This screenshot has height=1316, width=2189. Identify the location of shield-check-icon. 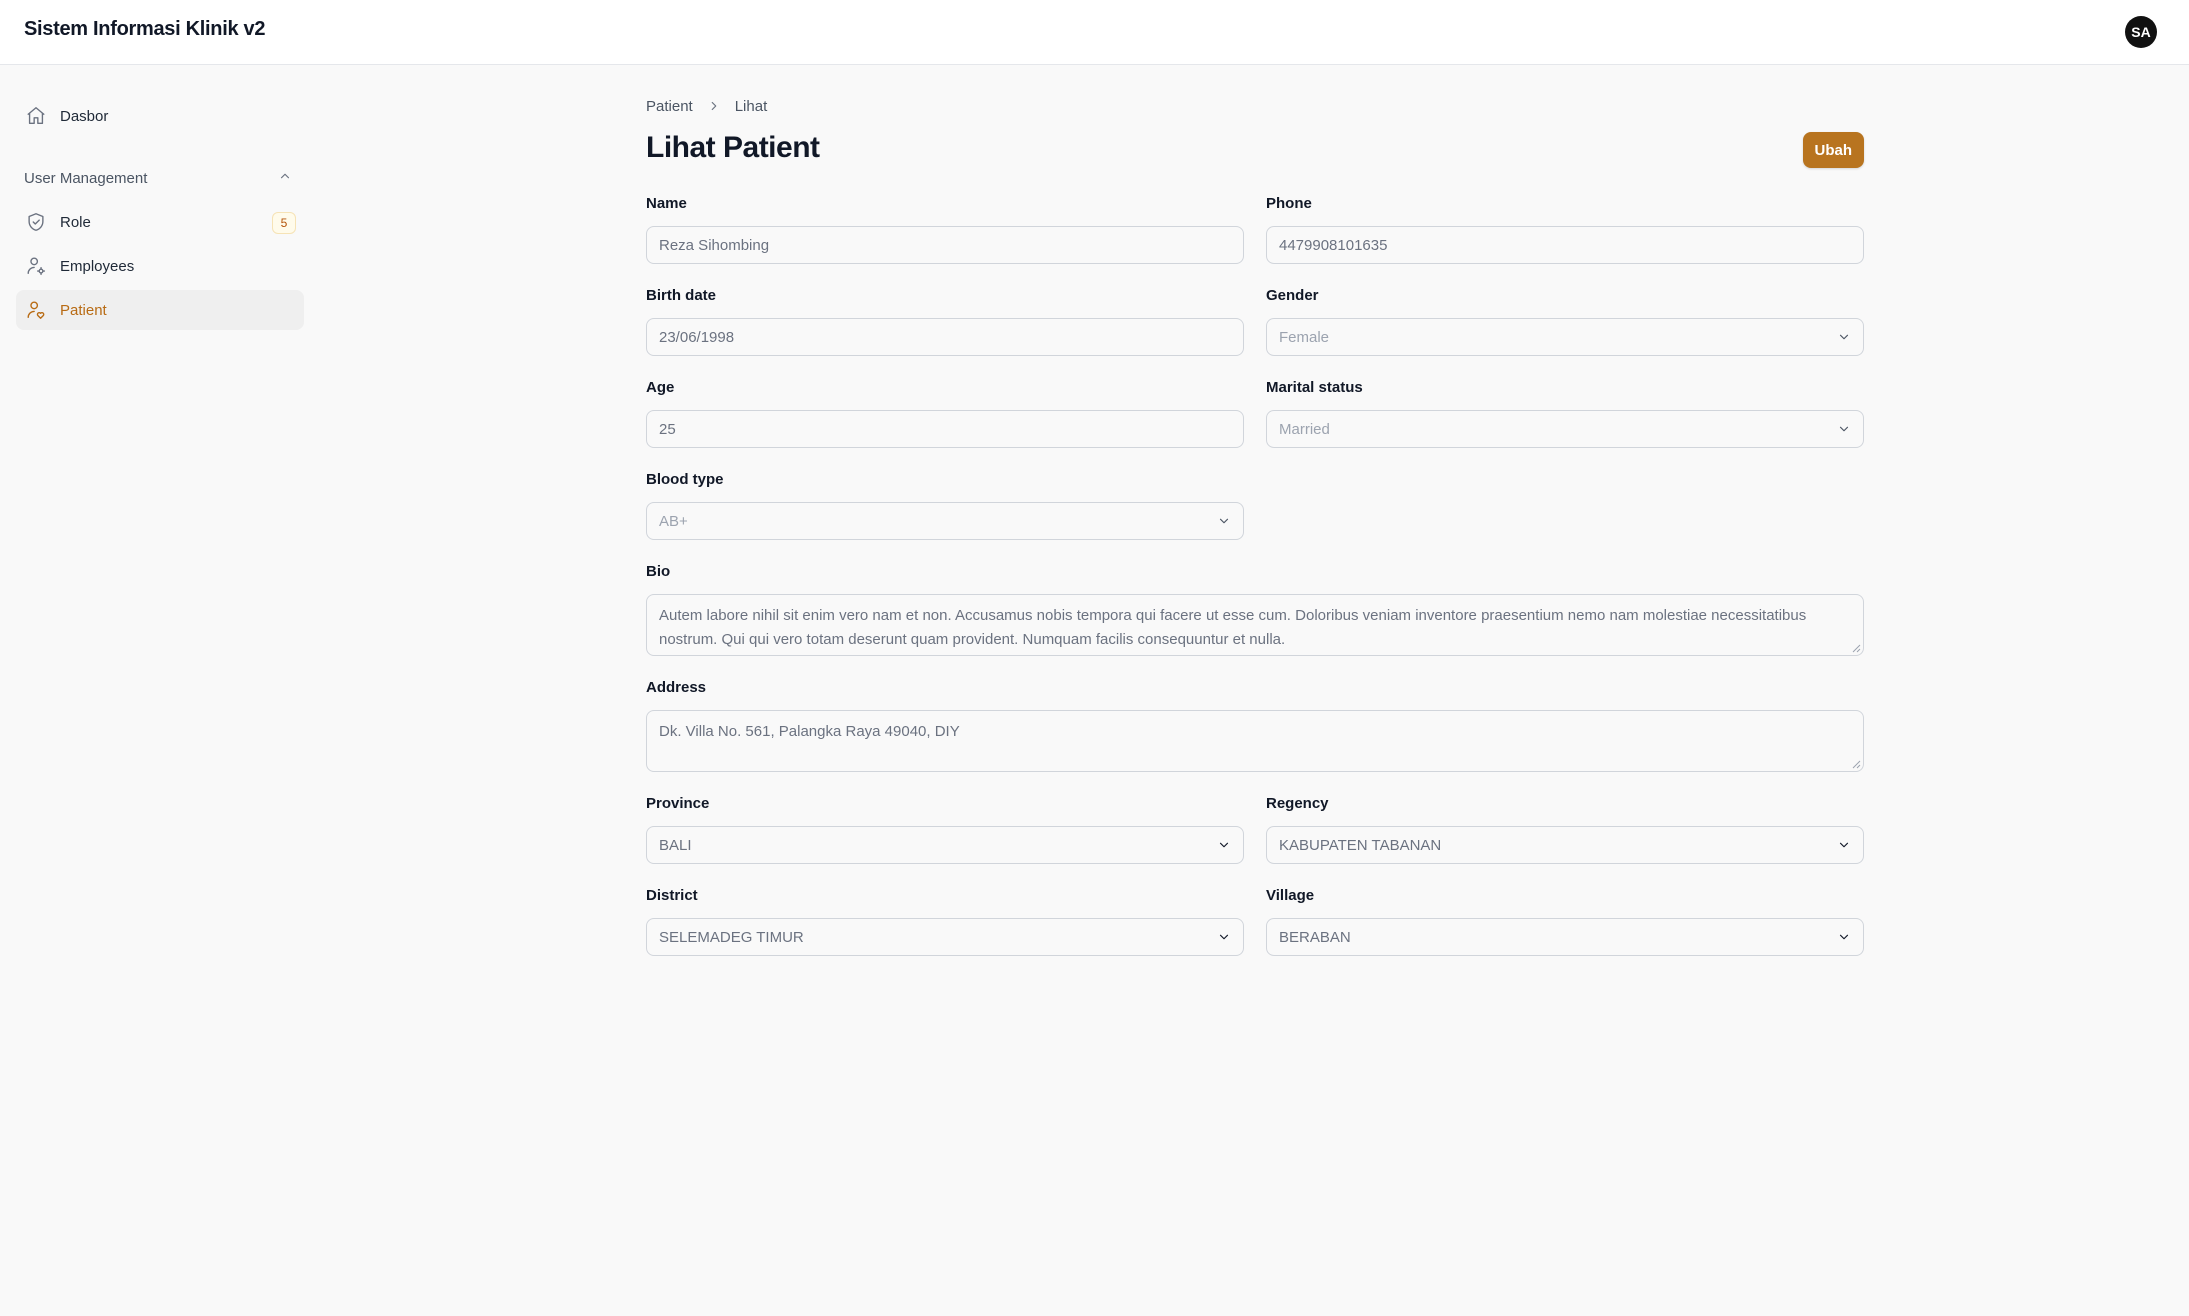
(36, 222).